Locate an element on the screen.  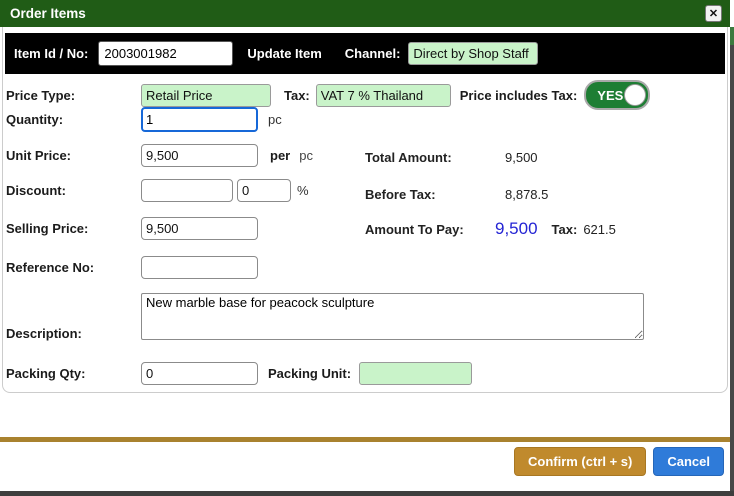
discount-row: Discount: % is located at coordinates (157, 190).